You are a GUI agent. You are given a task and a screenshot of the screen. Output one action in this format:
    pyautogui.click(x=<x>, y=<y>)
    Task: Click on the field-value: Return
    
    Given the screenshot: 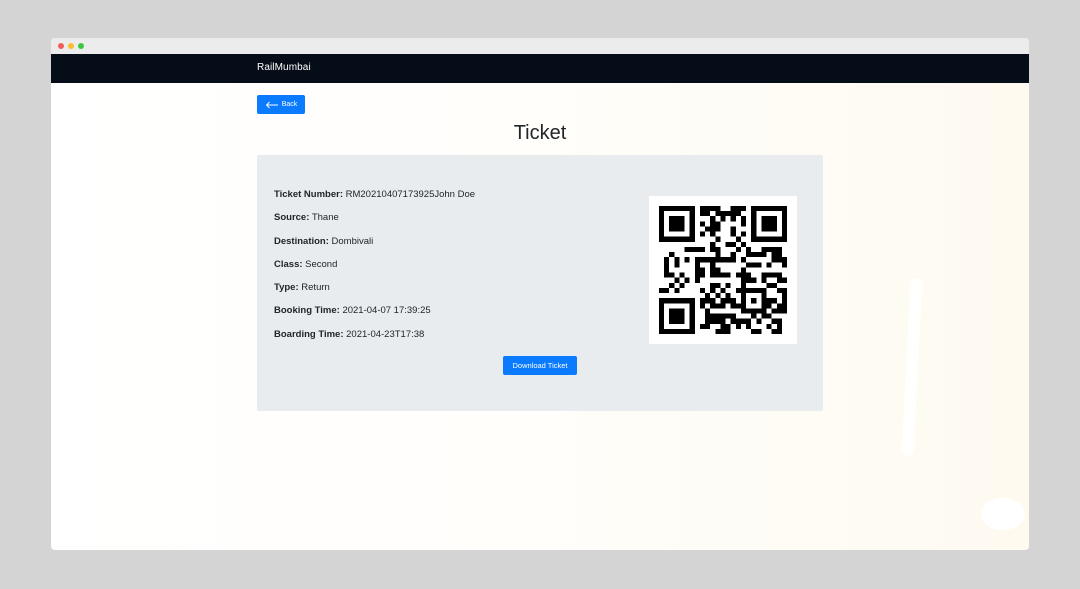 What is the action you would take?
    pyautogui.click(x=315, y=288)
    